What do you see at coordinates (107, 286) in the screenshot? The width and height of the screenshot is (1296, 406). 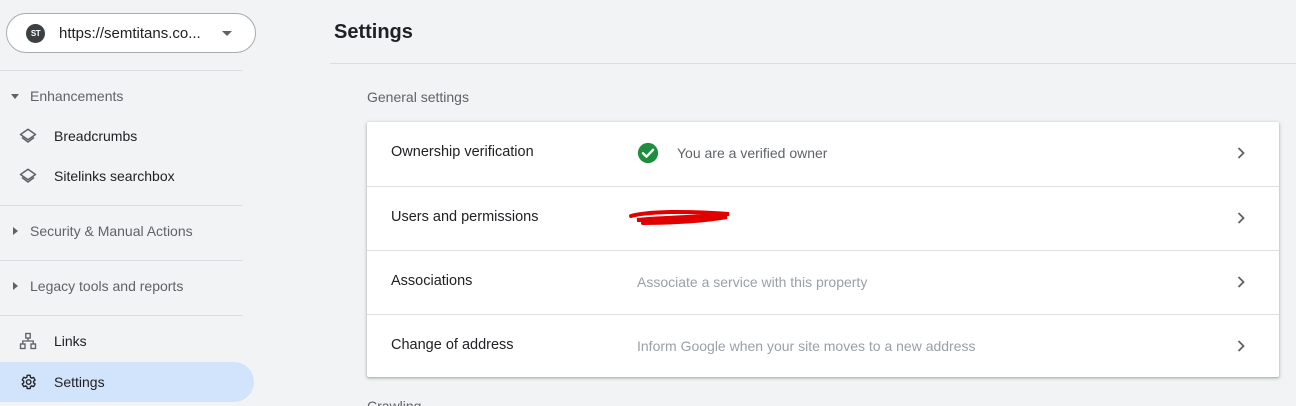 I see `section-label: Legacy tools and reports` at bounding box center [107, 286].